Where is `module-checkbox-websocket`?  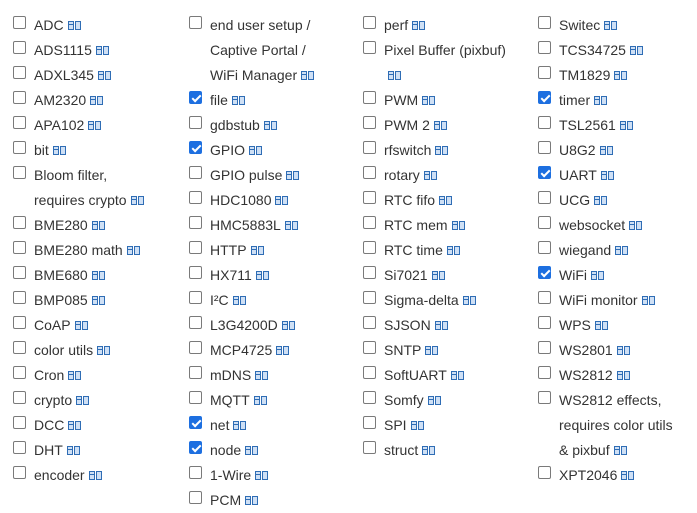
module-checkbox-websocket is located at coordinates (544, 222).